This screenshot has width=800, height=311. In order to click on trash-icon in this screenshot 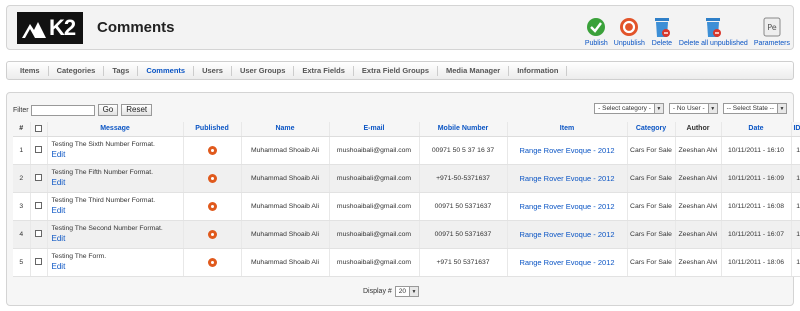, I will do `click(662, 27)`.